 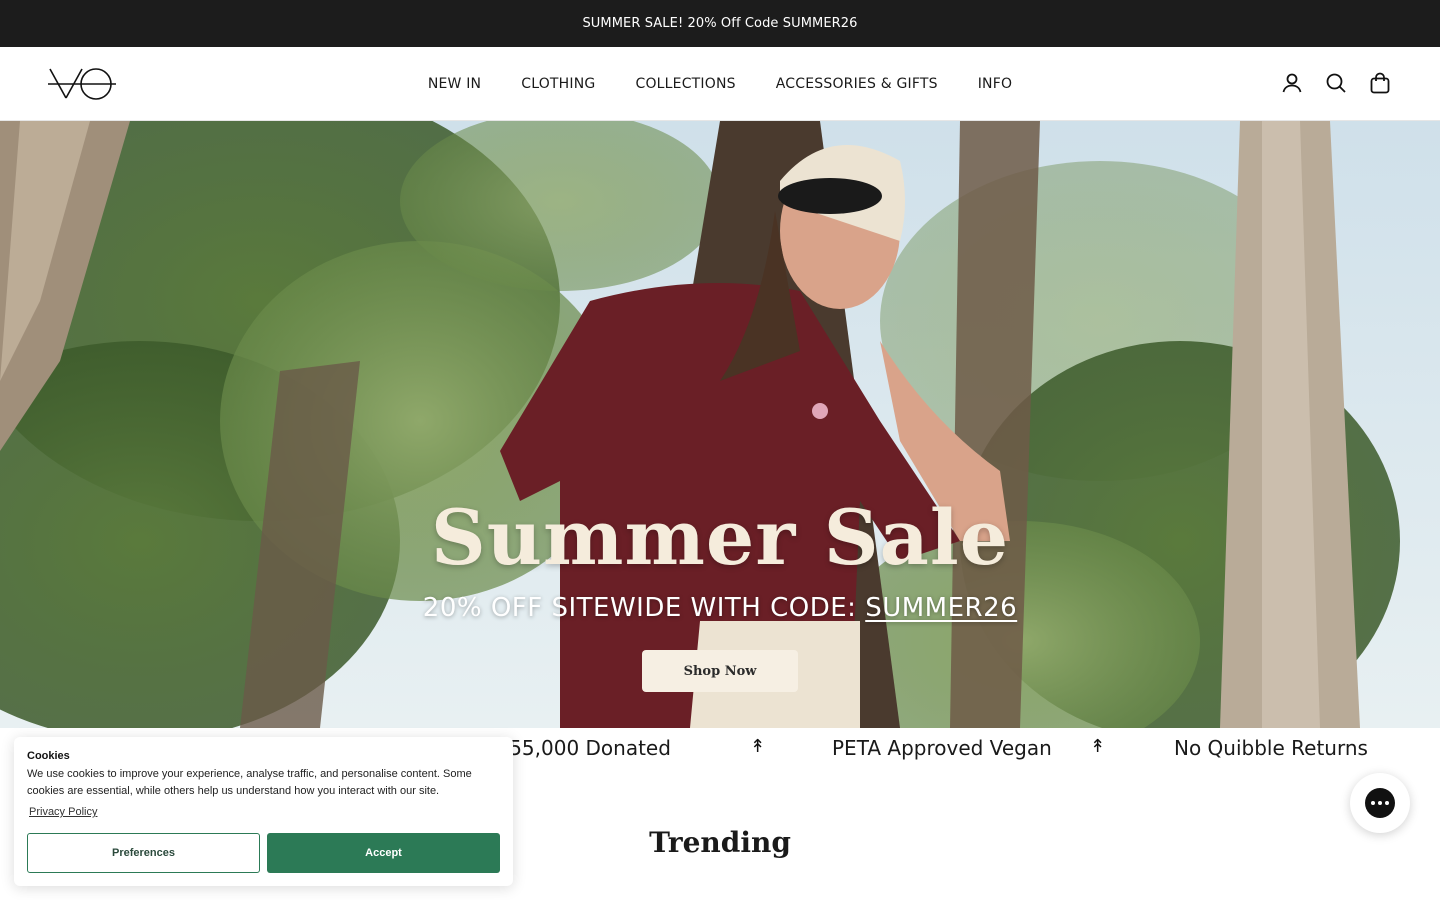 What do you see at coordinates (644, 608) in the screenshot?
I see `hero-subtitle-prefix: 20% OFF SITEWIDE WITH CODE:` at bounding box center [644, 608].